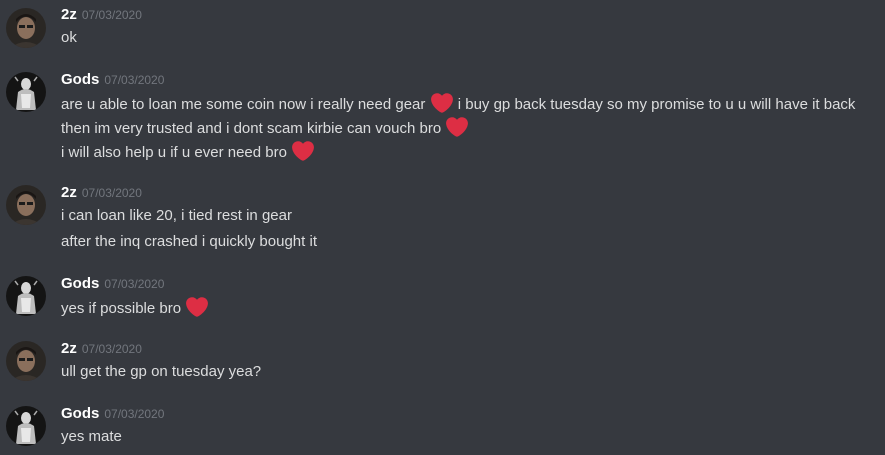 This screenshot has width=885, height=455. What do you see at coordinates (121, 308) in the screenshot?
I see `message-text: yes if possible bro` at bounding box center [121, 308].